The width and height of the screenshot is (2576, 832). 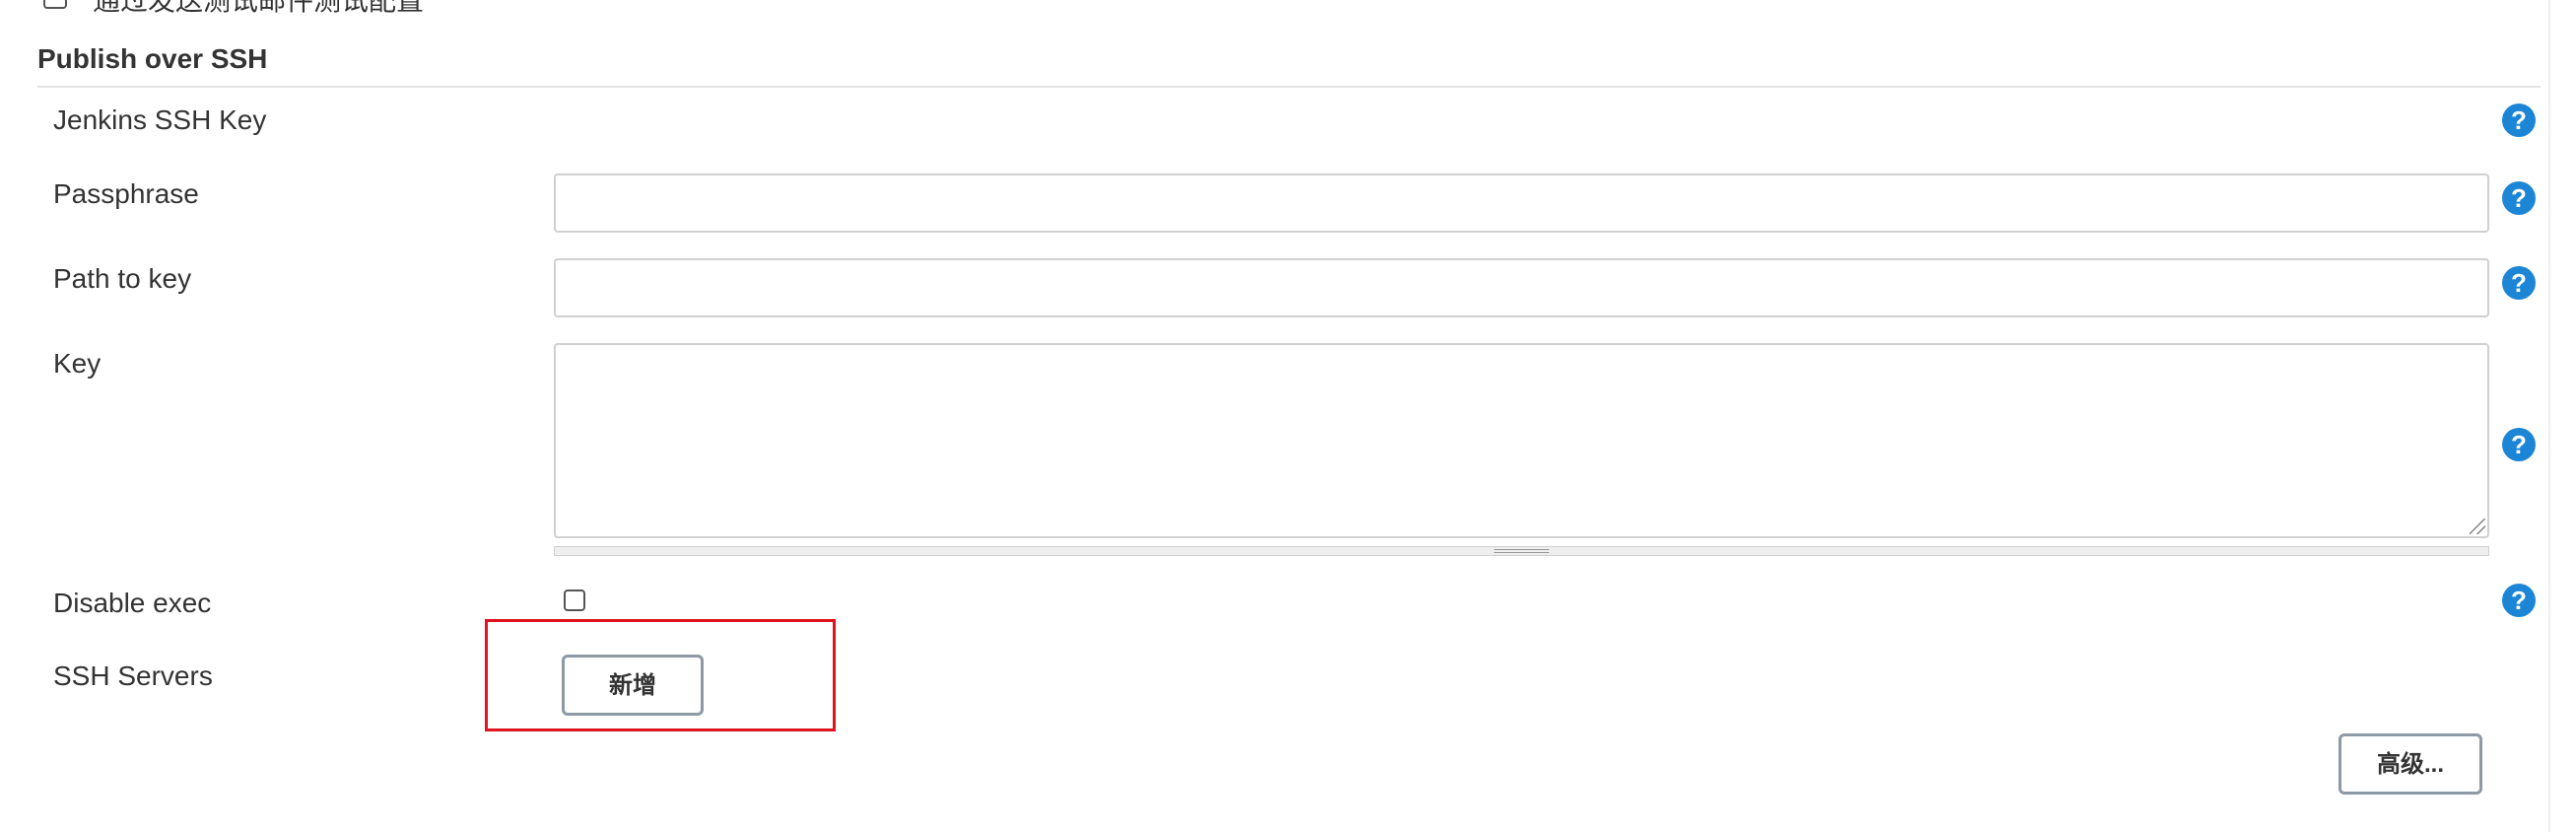 What do you see at coordinates (2519, 600) in the screenshot?
I see `disable-exec-help-icon: ?` at bounding box center [2519, 600].